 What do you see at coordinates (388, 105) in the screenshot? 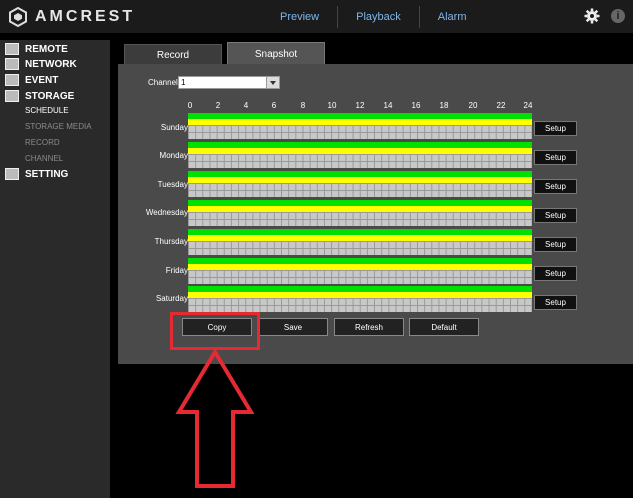
I see `hour-label: 14` at bounding box center [388, 105].